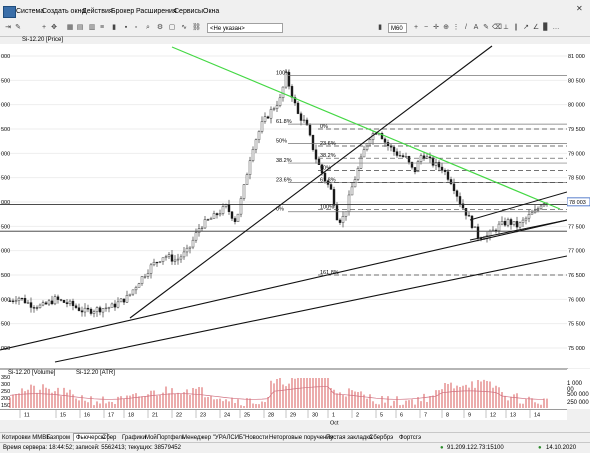 This screenshot has height=453, width=590. What do you see at coordinates (426, 28) in the screenshot?
I see `zoom-out-icon: −` at bounding box center [426, 28].